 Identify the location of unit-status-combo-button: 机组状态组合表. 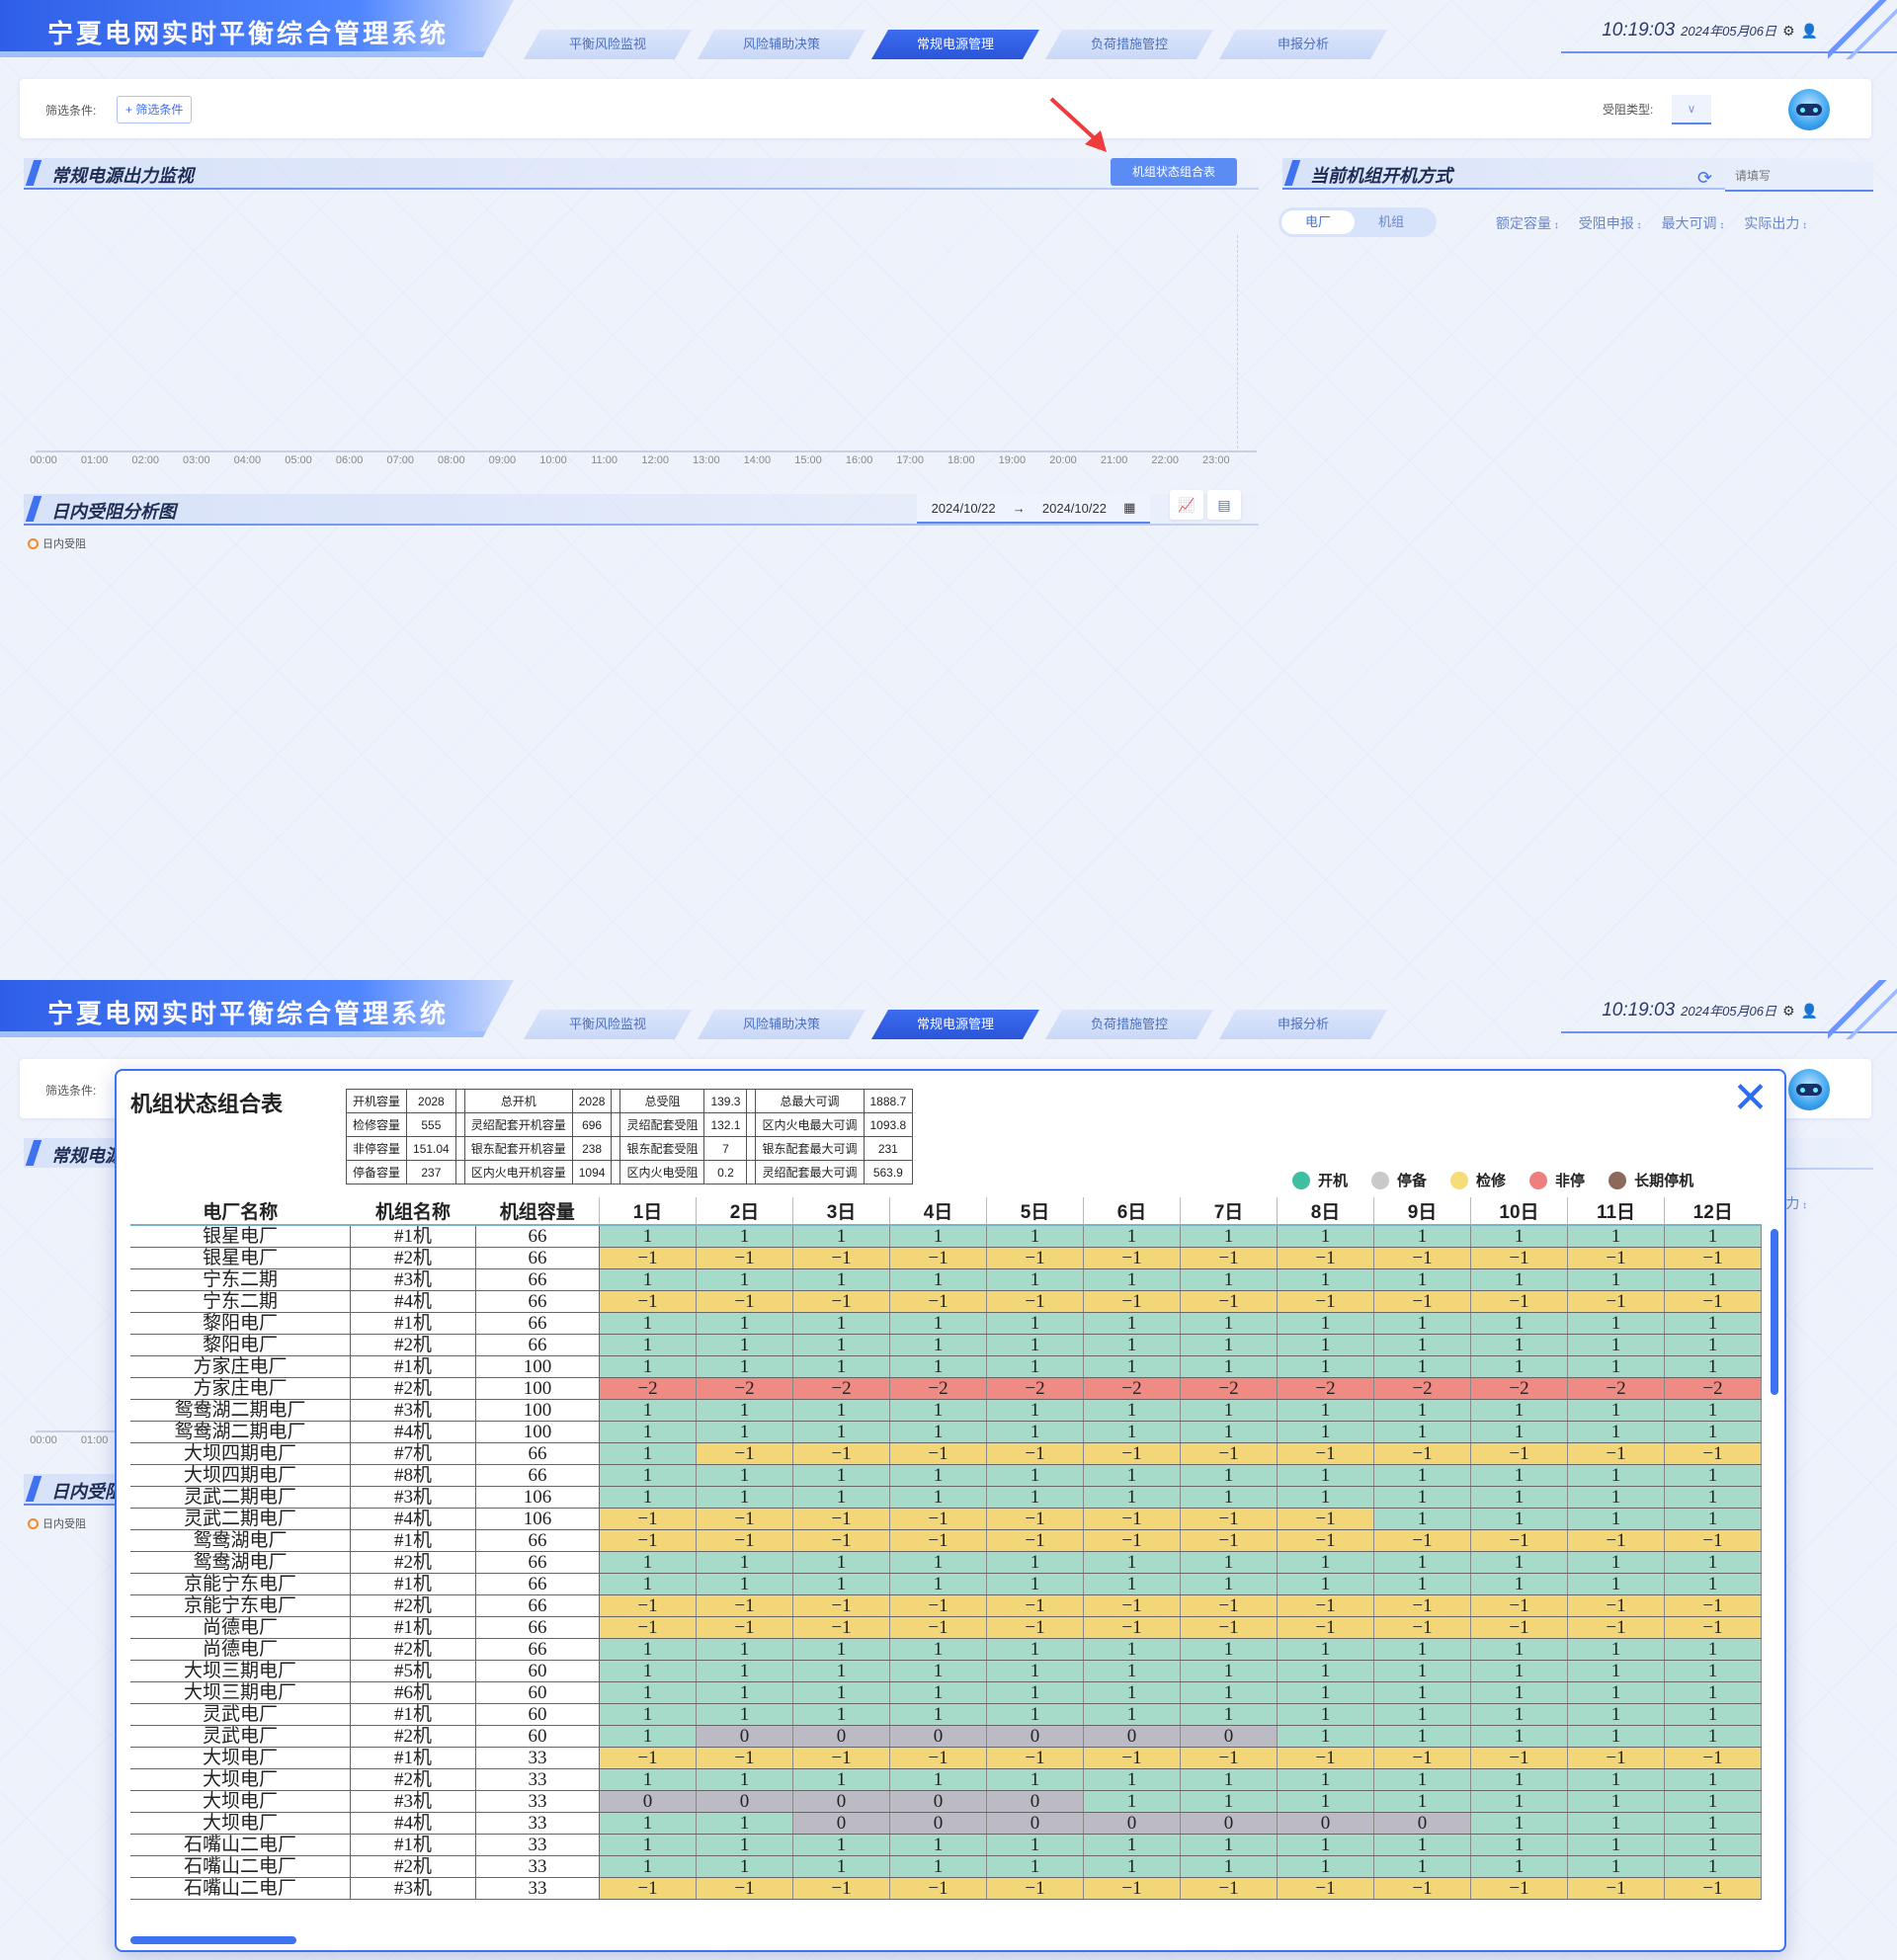
(1174, 172).